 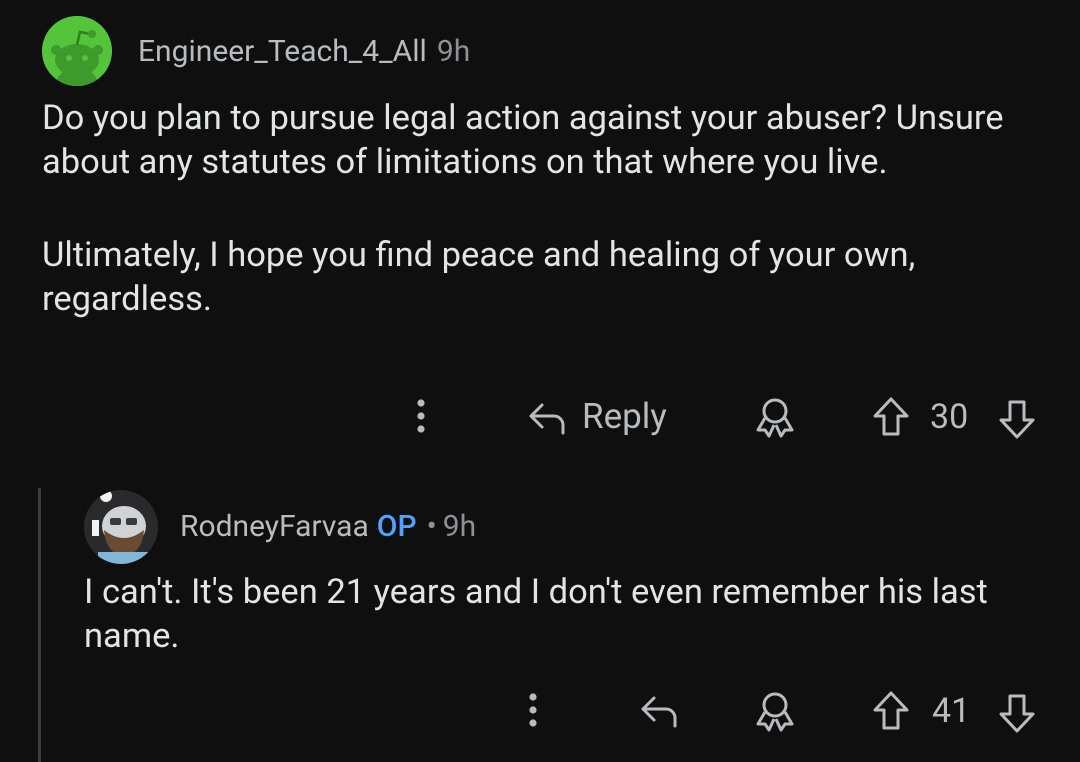 I want to click on user-avatar, so click(x=121, y=527).